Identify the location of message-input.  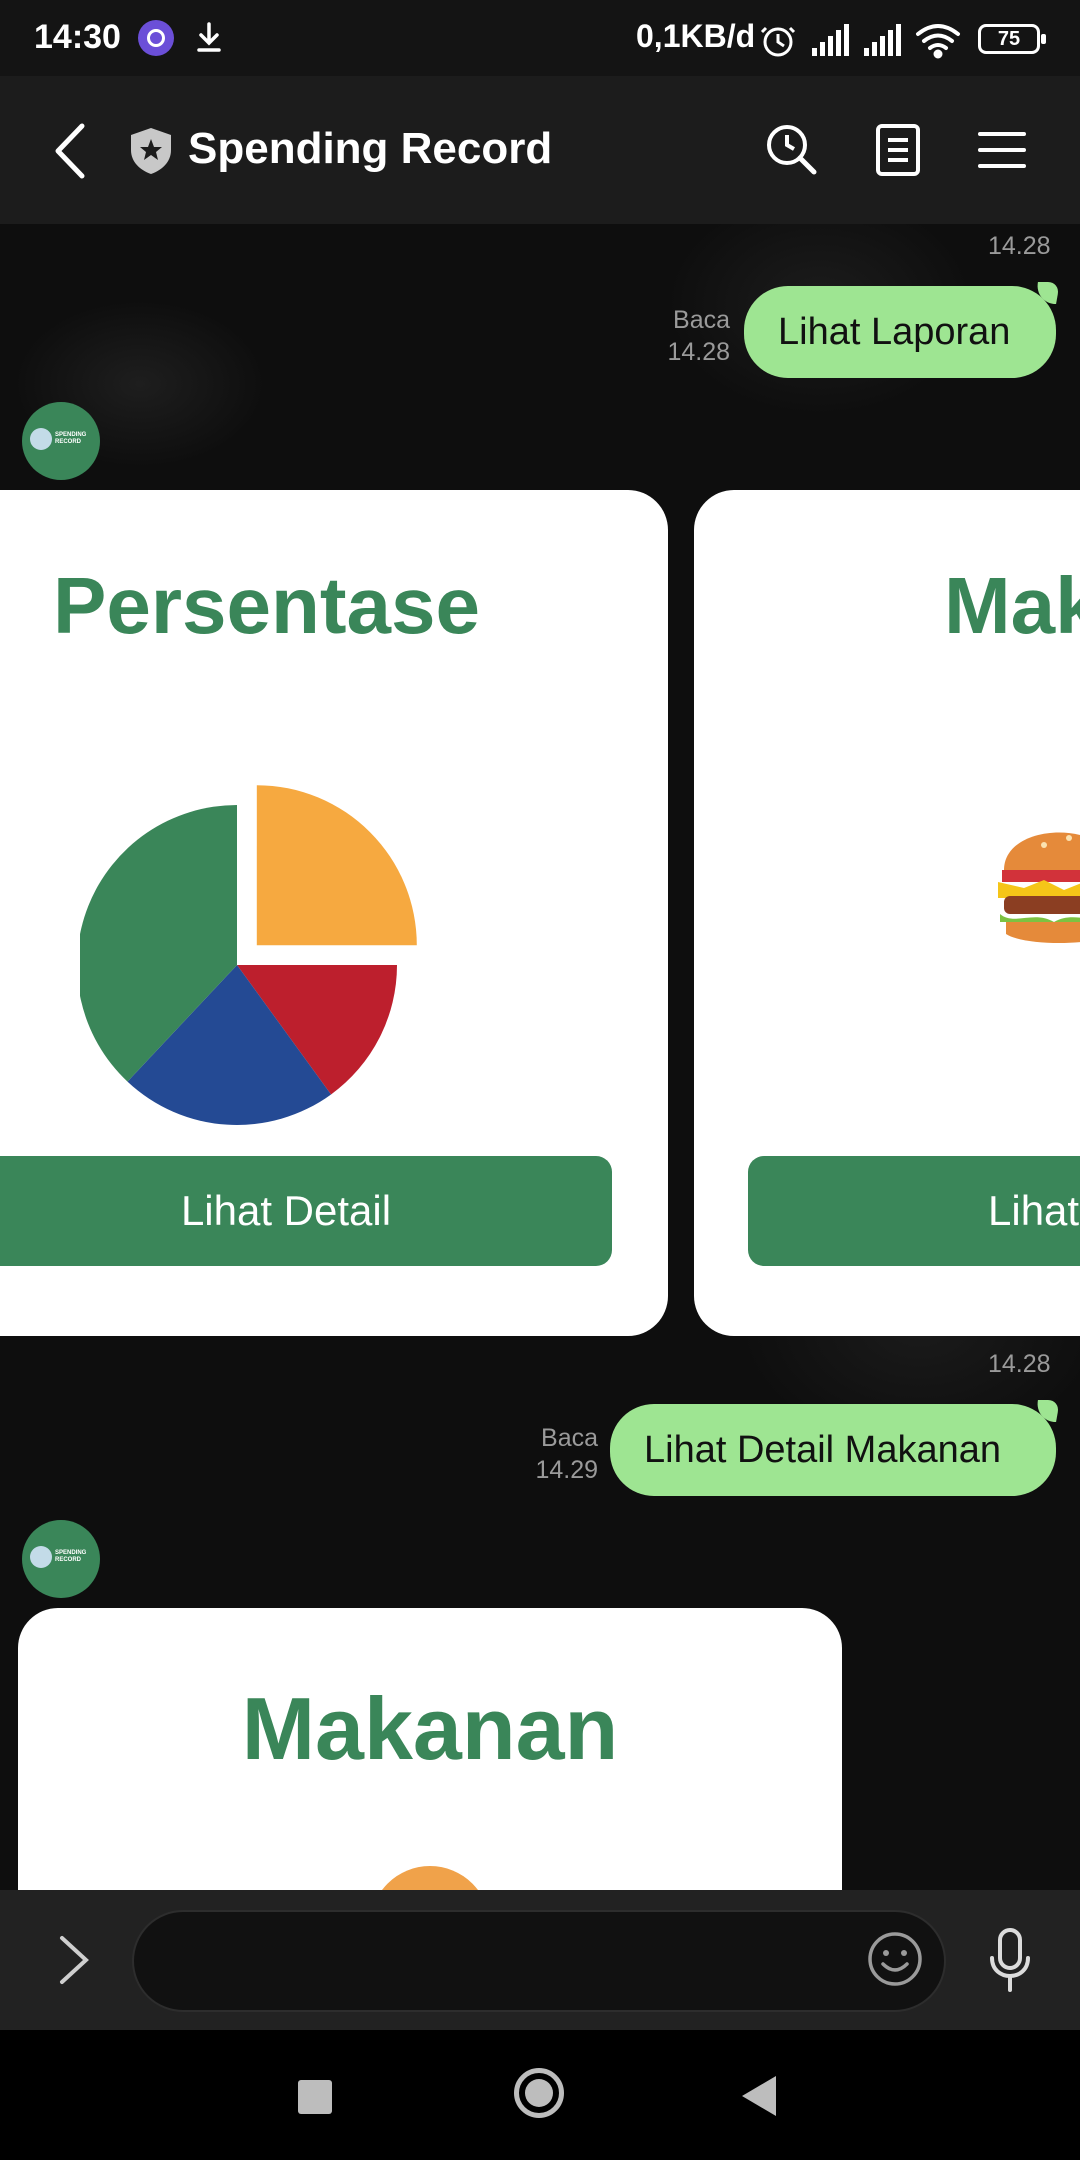
(539, 1961).